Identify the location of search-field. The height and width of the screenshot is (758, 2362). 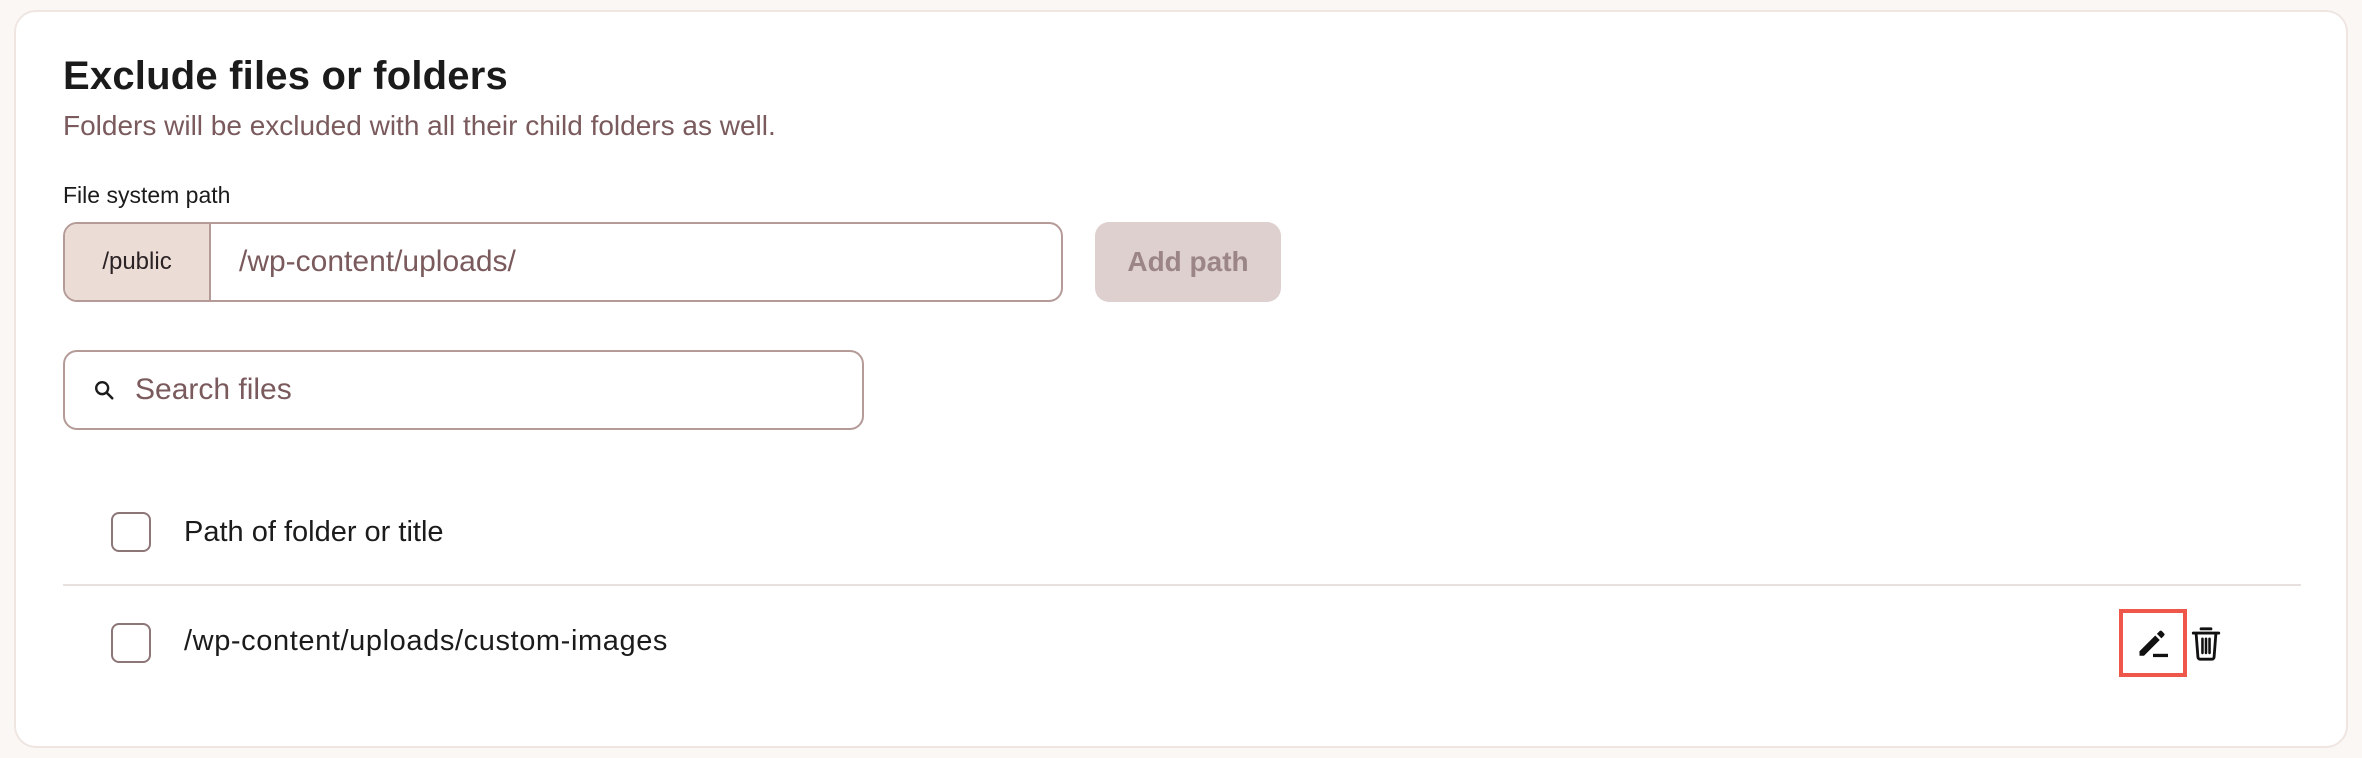
(463, 390).